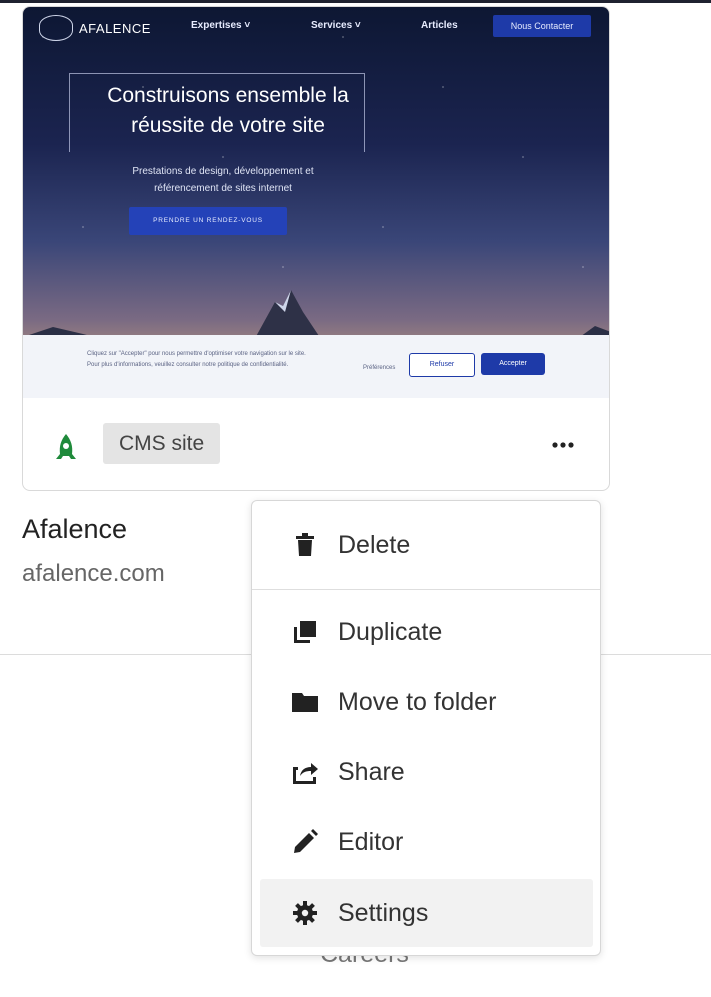  I want to click on card-footer: CMS site, so click(316, 444).